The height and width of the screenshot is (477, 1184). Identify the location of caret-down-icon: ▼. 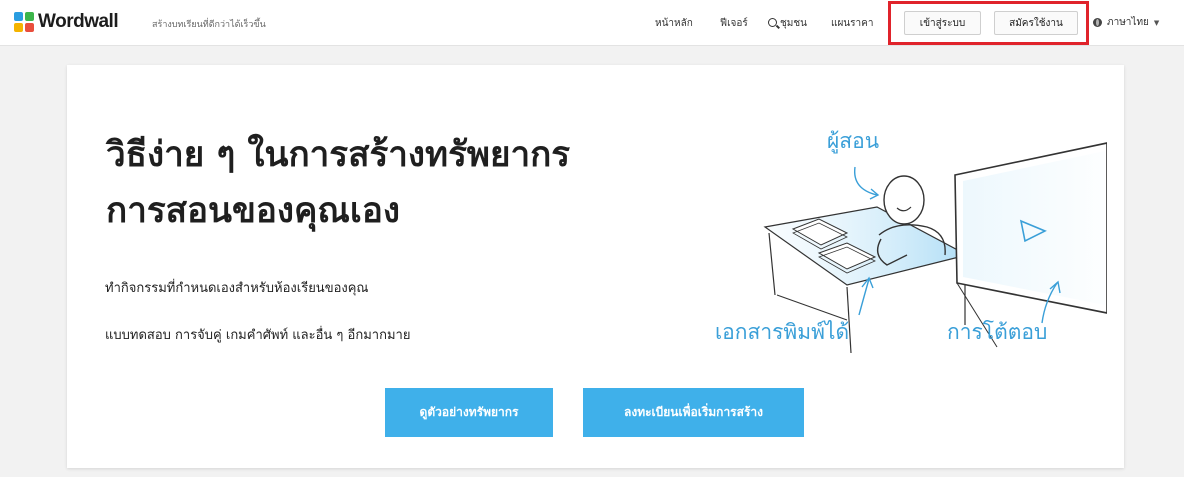
(1156, 22).